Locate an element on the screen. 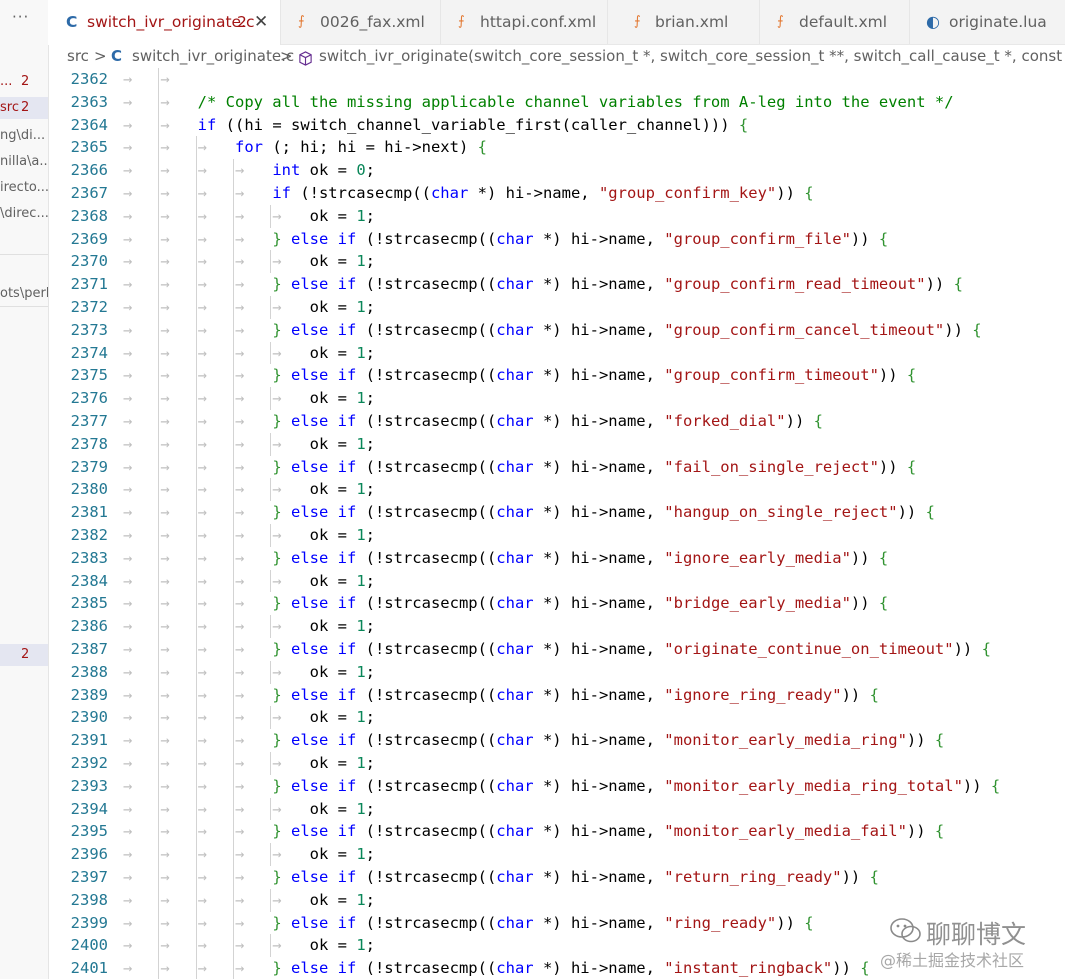  code-line: 2392 → → → → → ok = 1; is located at coordinates (556, 763).